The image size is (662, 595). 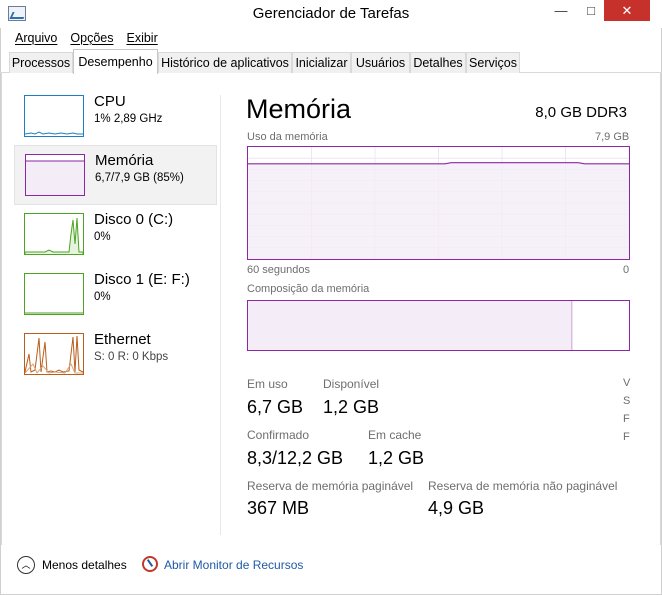 I want to click on minimize-button: —, so click(x=561, y=10).